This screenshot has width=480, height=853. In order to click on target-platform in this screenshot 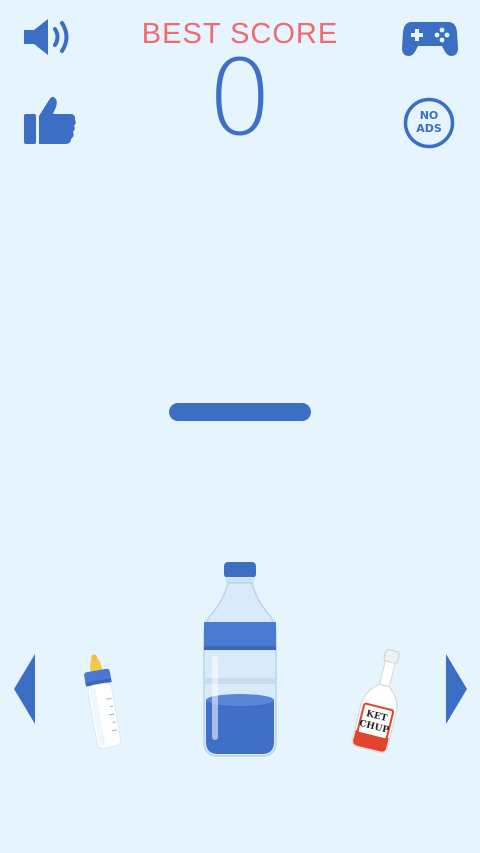, I will do `click(240, 412)`.